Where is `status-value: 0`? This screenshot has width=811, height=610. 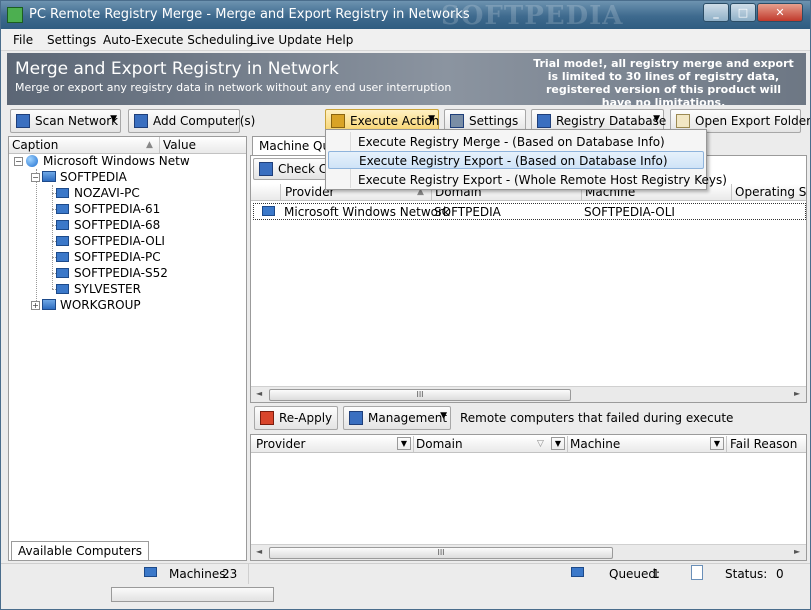
status-value: 0 is located at coordinates (780, 574).